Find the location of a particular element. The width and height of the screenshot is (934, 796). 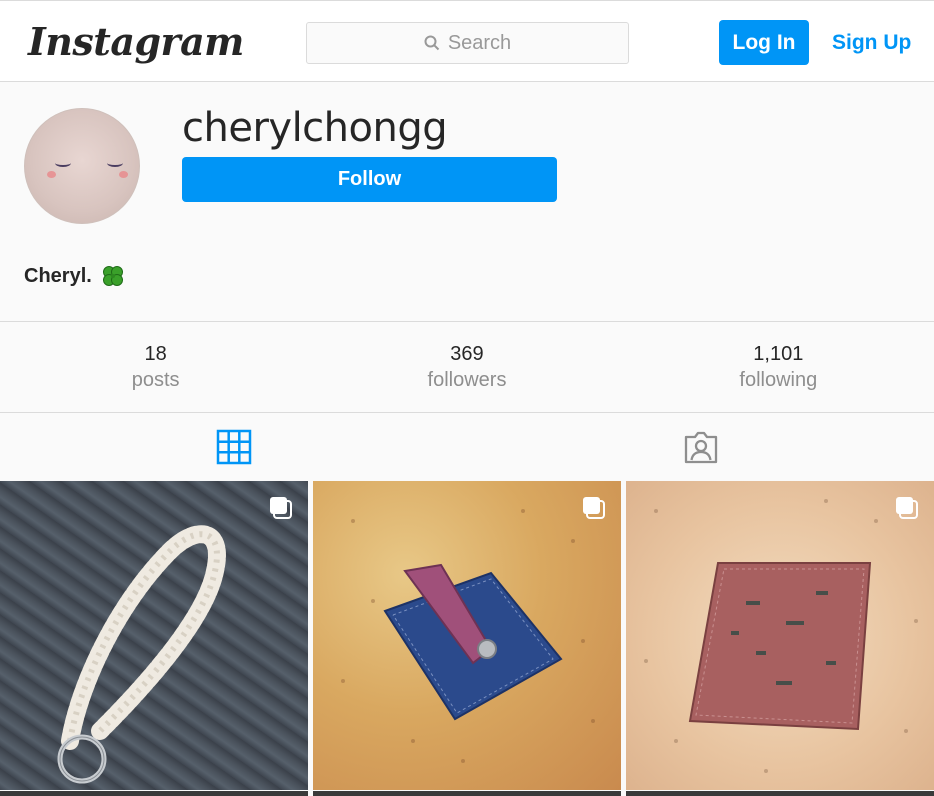

four-leaf-clover-icon is located at coordinates (112, 276).